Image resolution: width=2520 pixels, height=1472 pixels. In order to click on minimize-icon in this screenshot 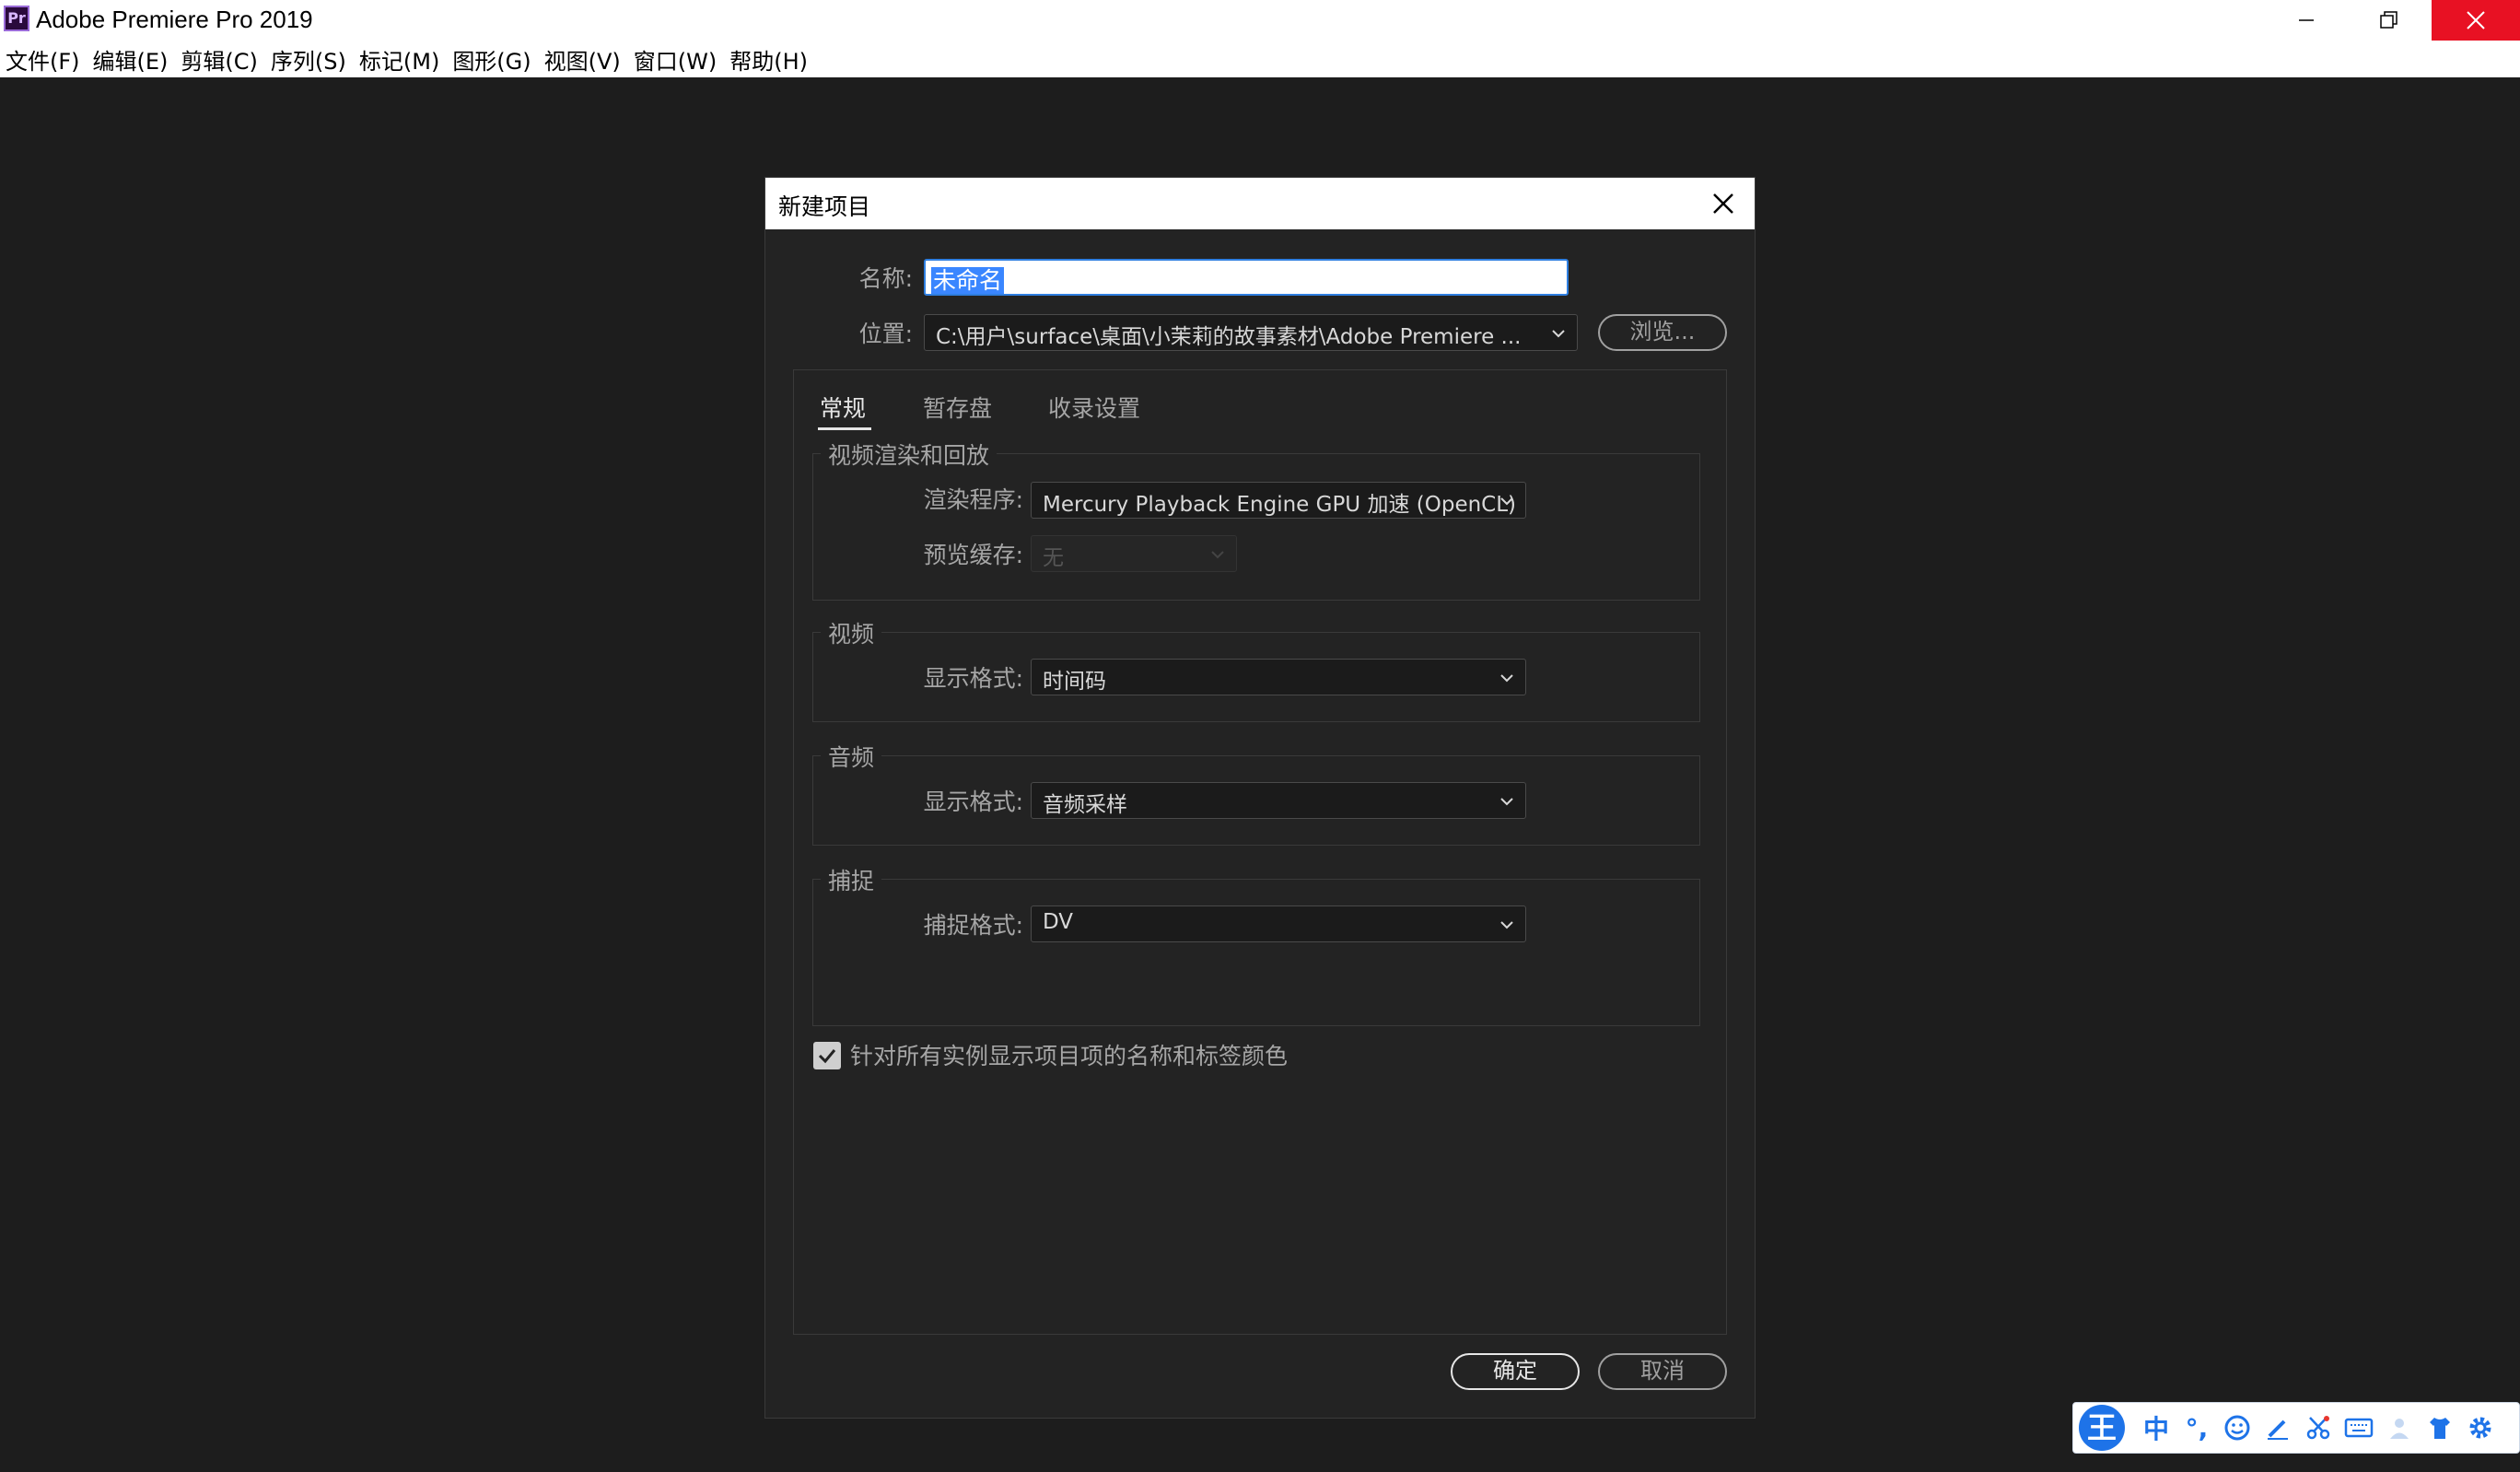, I will do `click(2306, 20)`.